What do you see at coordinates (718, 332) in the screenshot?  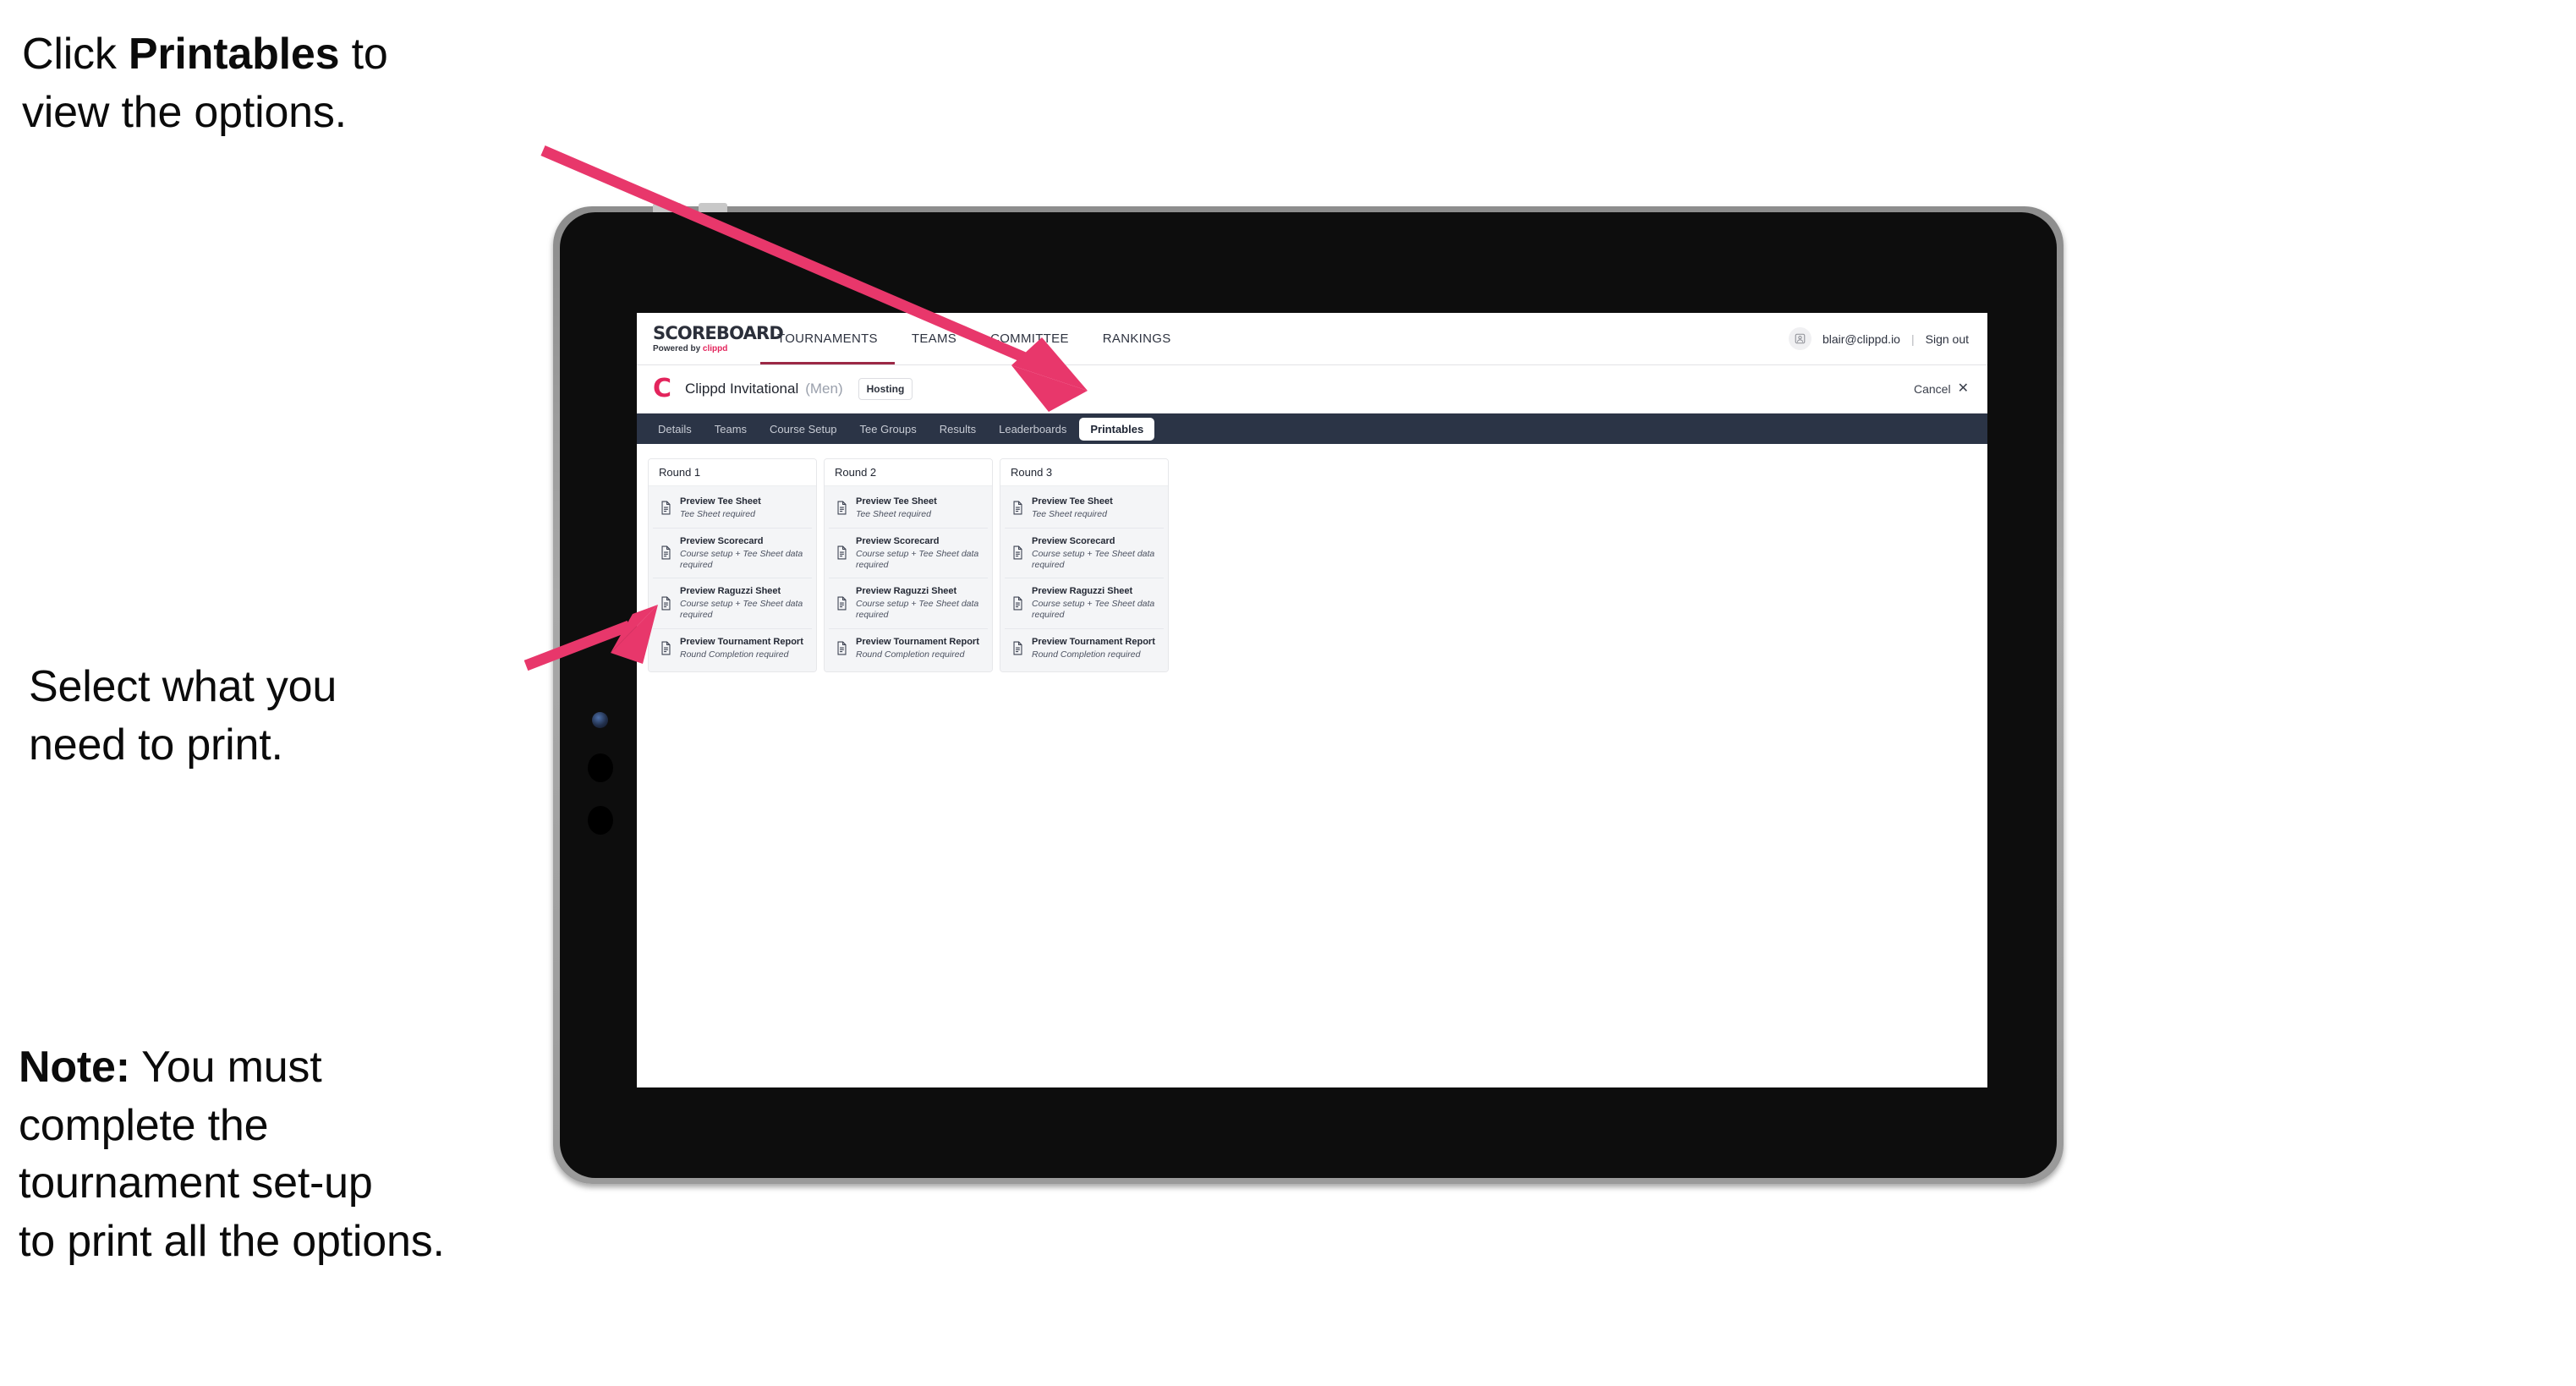 I see `brand-title: SCOREBOARD` at bounding box center [718, 332].